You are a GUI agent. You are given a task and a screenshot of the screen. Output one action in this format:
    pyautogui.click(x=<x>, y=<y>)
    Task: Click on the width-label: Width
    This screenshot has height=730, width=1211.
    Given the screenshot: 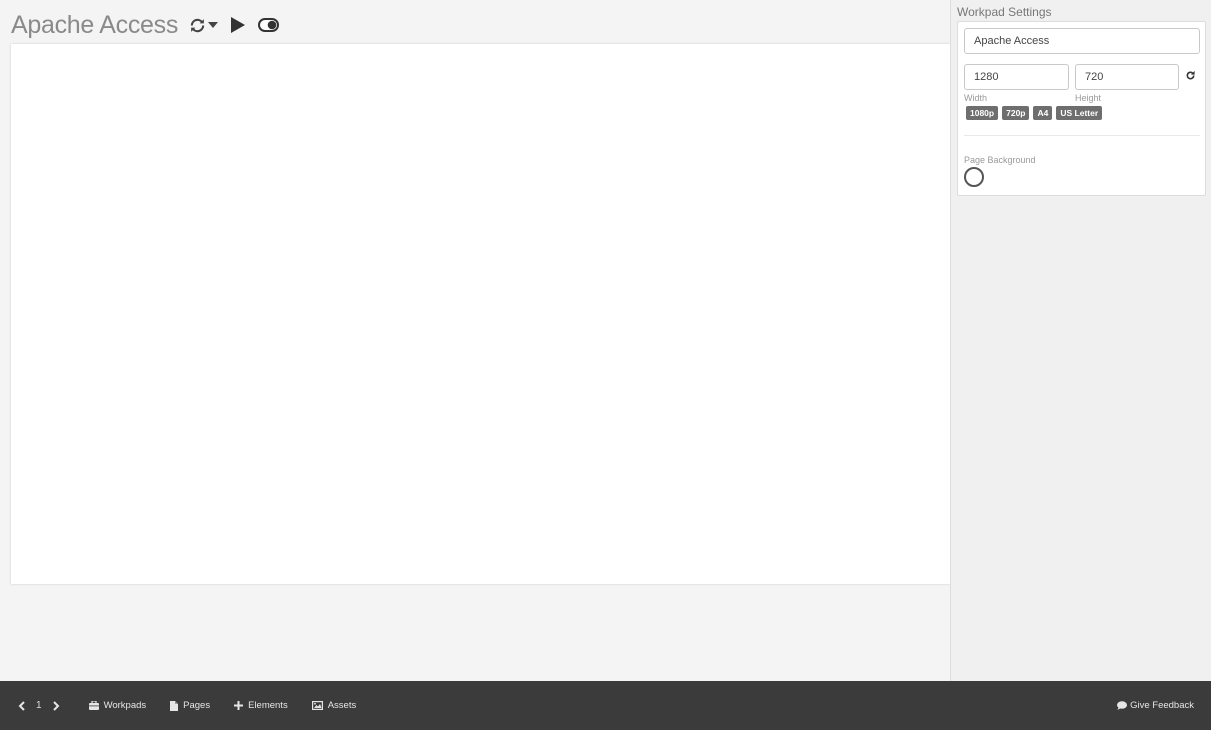 What is the action you would take?
    pyautogui.click(x=976, y=98)
    